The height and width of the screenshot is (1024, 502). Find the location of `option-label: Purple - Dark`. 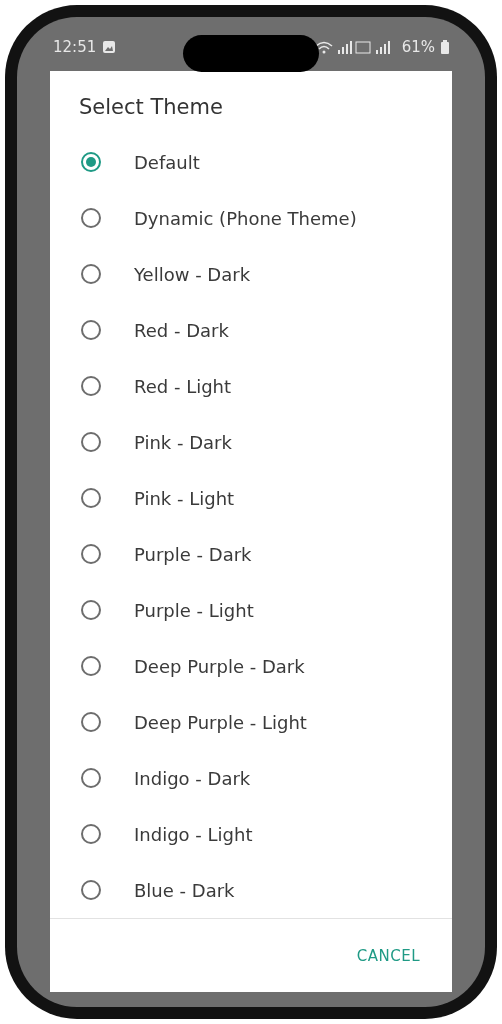

option-label: Purple - Dark is located at coordinates (193, 554).